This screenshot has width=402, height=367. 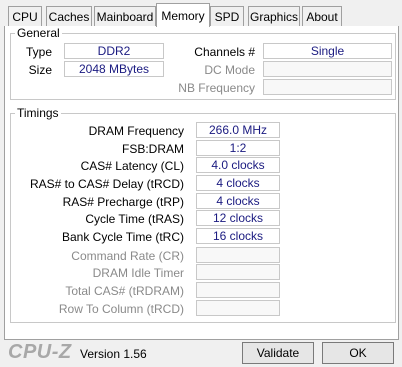 What do you see at coordinates (327, 87) in the screenshot?
I see `nb-frequency-field` at bounding box center [327, 87].